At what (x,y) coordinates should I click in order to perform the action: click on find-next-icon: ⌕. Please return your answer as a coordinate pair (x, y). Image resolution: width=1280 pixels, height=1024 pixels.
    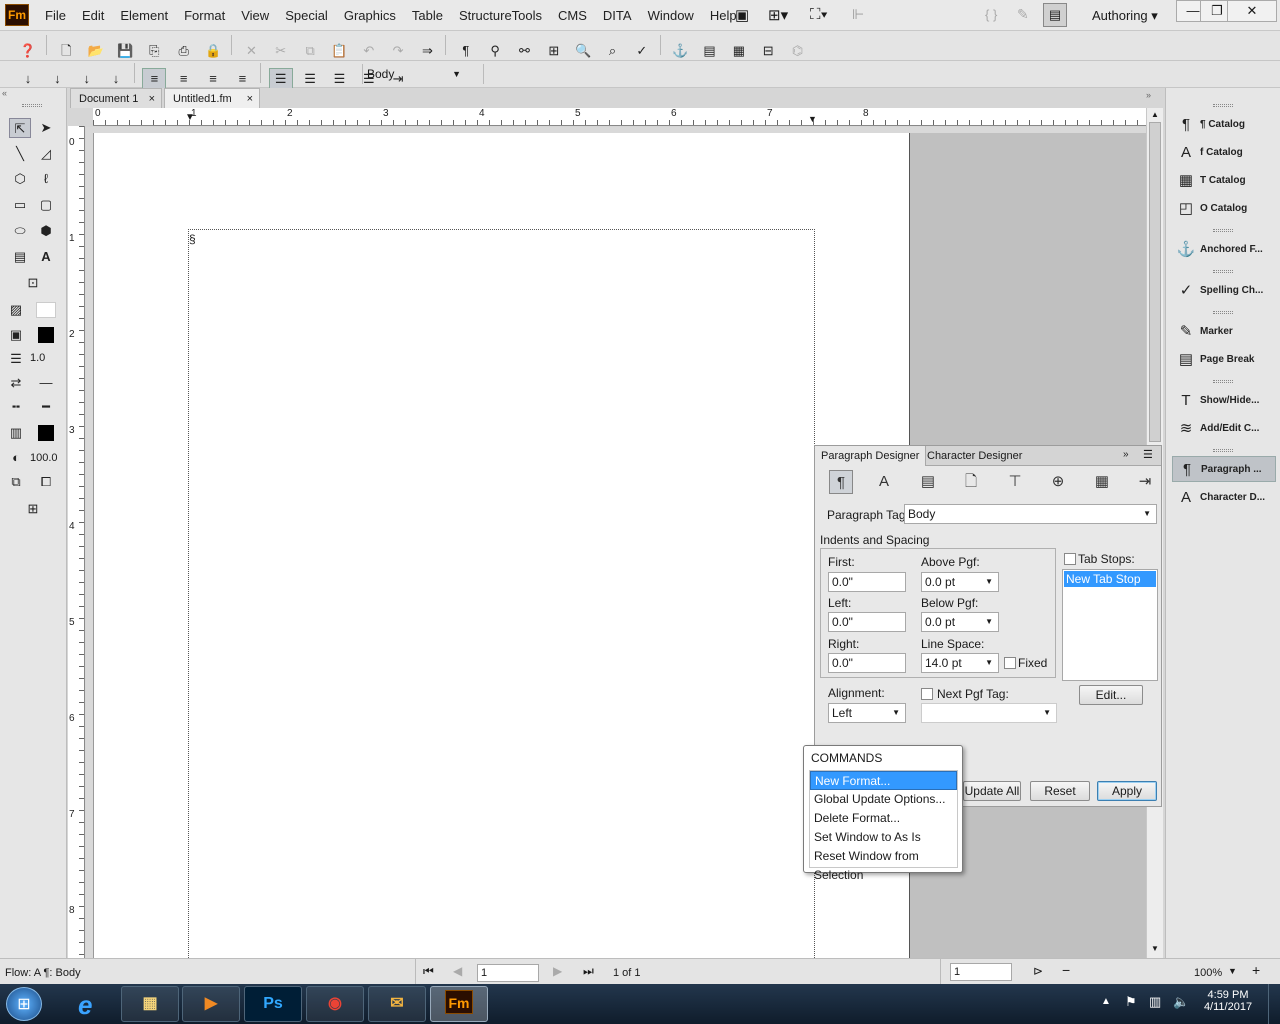
    Looking at the image, I should click on (613, 51).